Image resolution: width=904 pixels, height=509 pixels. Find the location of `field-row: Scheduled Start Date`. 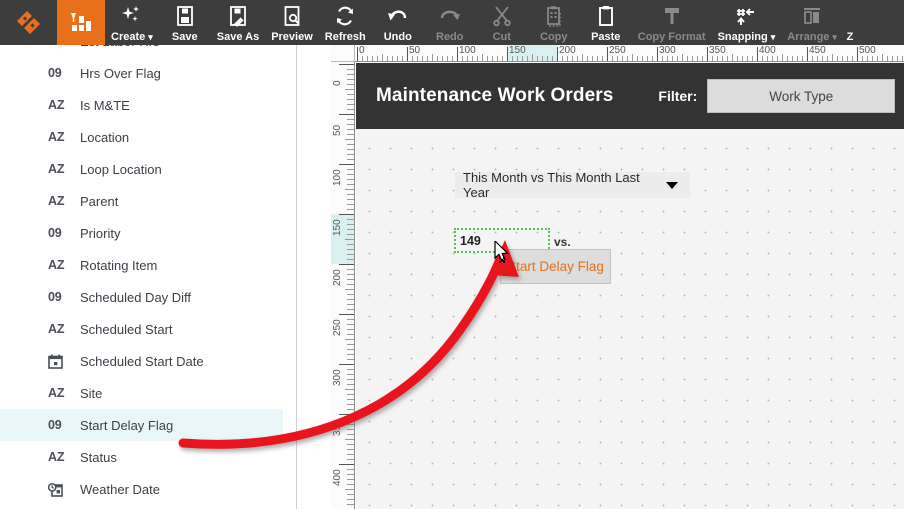

field-row: Scheduled Start Date is located at coordinates (141, 361).